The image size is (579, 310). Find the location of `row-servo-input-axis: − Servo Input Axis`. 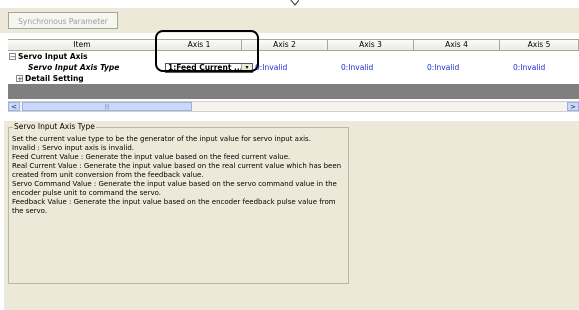

row-servo-input-axis: − Servo Input Axis is located at coordinates (293, 56).